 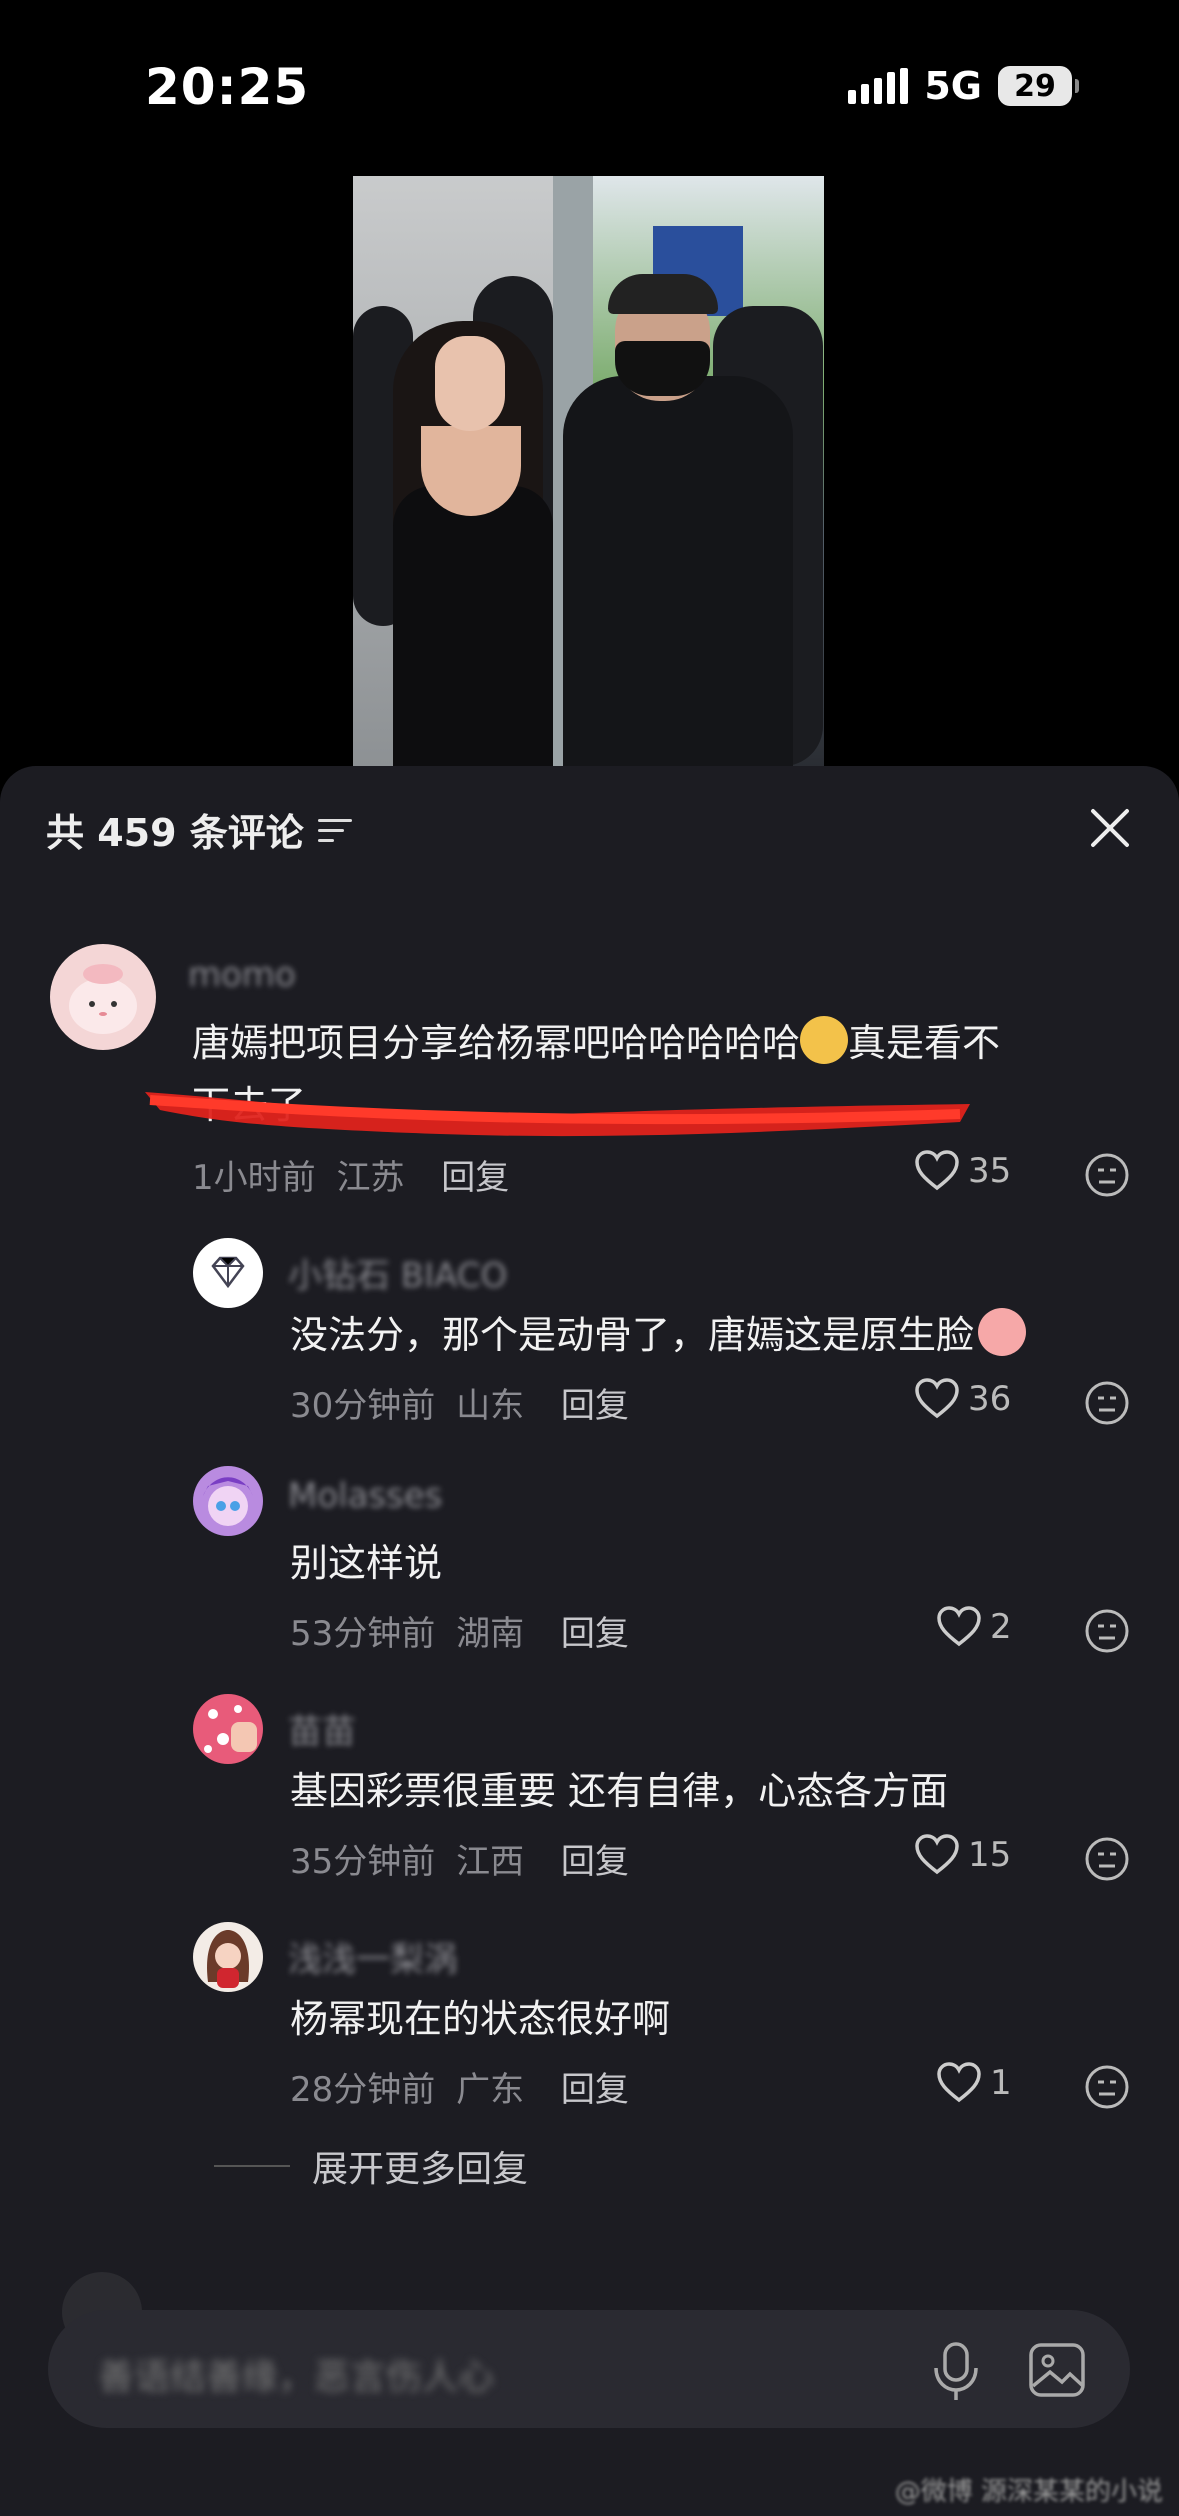 What do you see at coordinates (175, 833) in the screenshot?
I see `comment-count: 共 459 条评论` at bounding box center [175, 833].